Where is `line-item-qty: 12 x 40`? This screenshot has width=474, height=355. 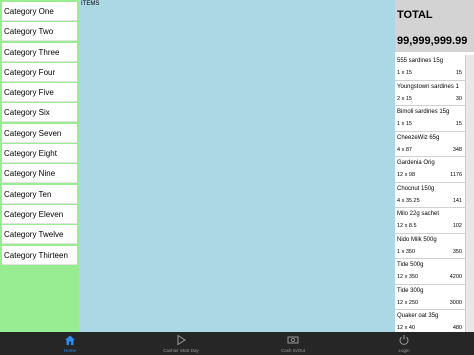
line-item-qty: 12 x 40 is located at coordinates (406, 328).